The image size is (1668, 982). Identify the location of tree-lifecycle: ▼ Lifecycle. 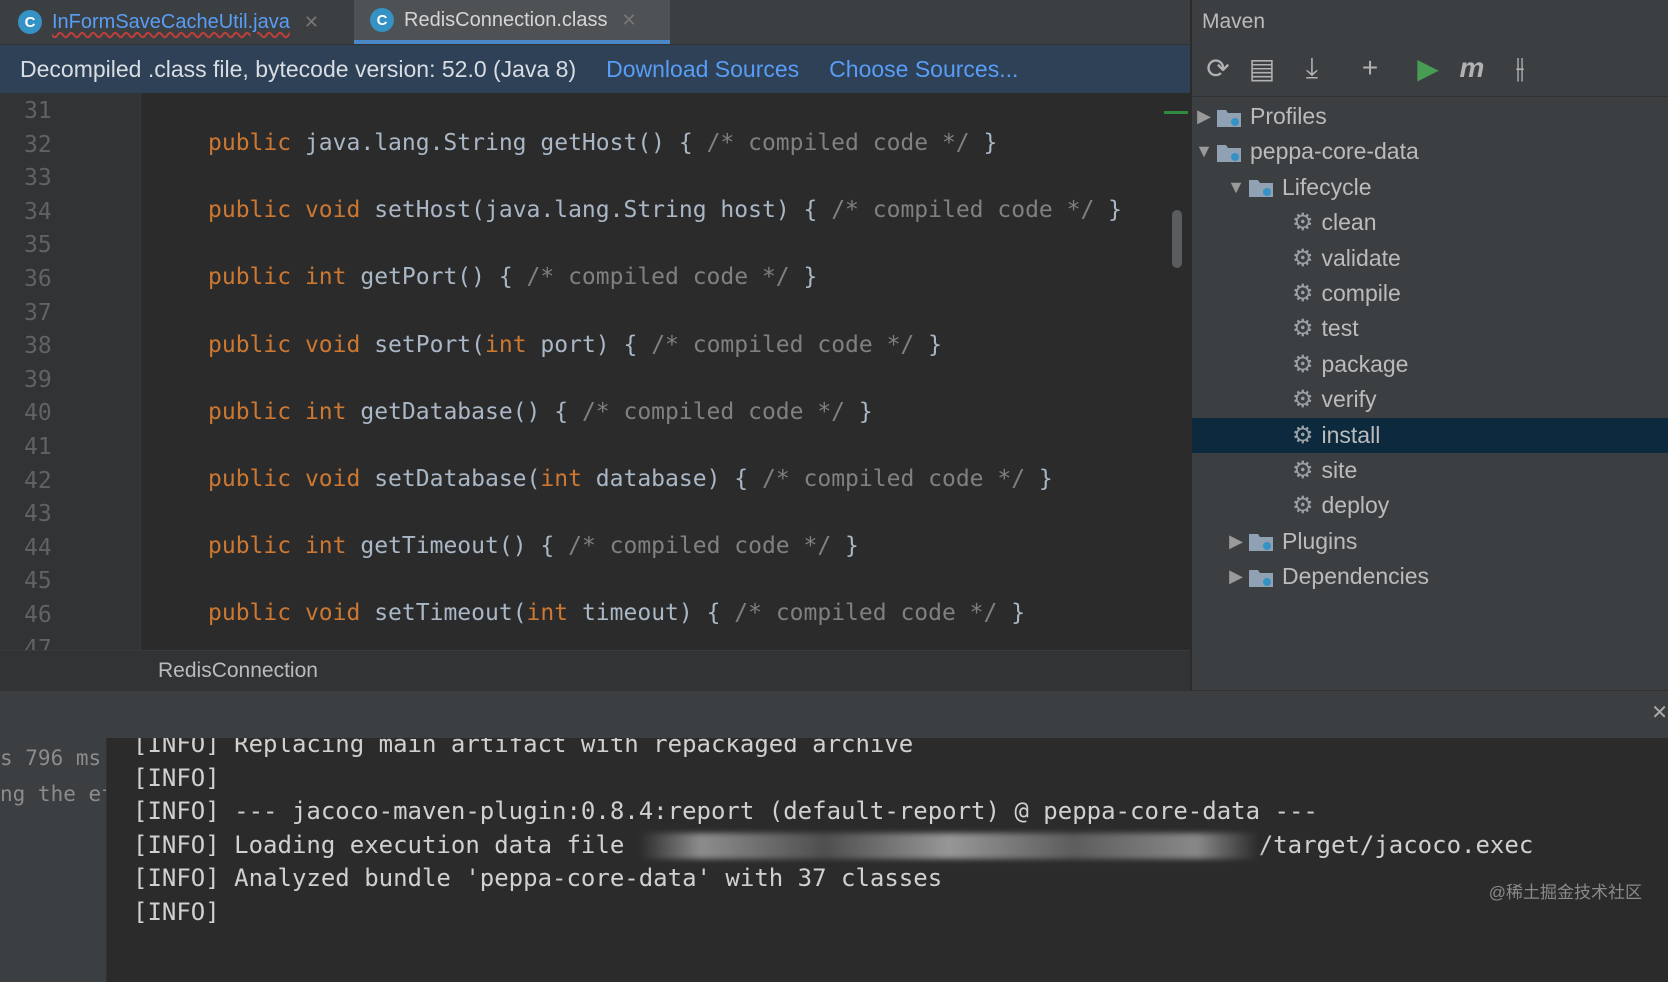
(1430, 187).